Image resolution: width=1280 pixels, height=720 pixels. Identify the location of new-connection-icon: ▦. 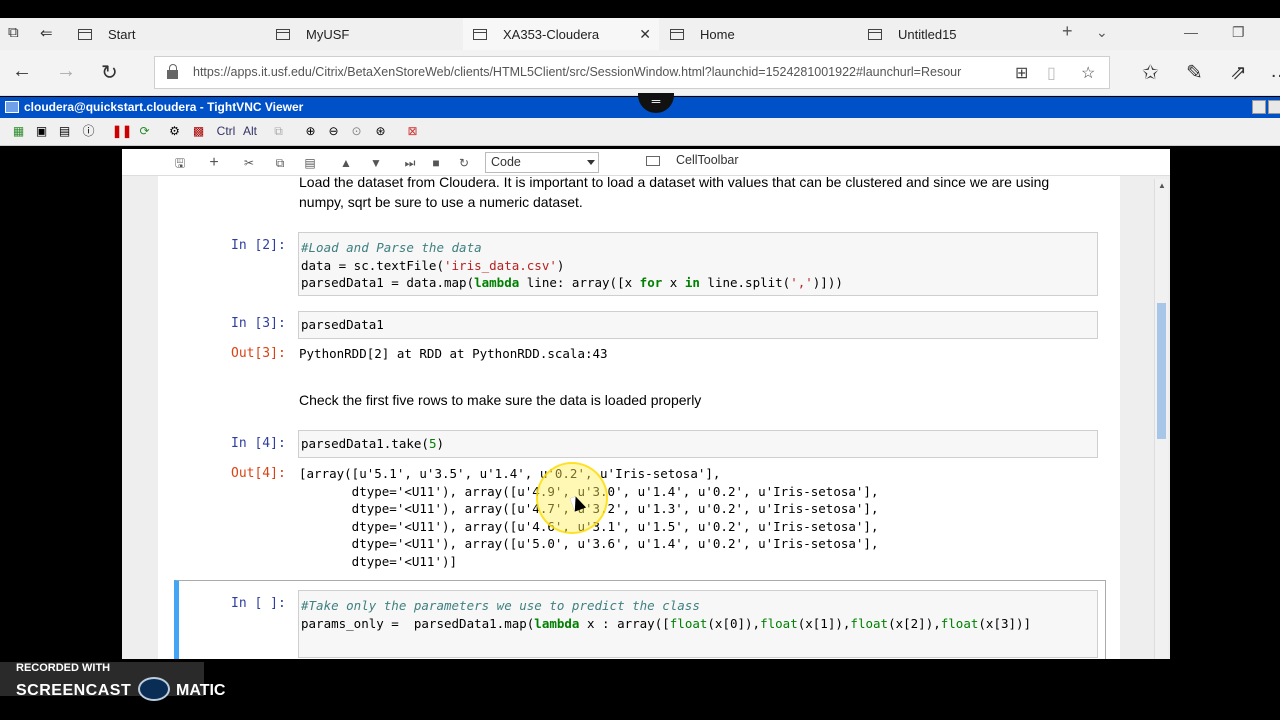
(18, 131).